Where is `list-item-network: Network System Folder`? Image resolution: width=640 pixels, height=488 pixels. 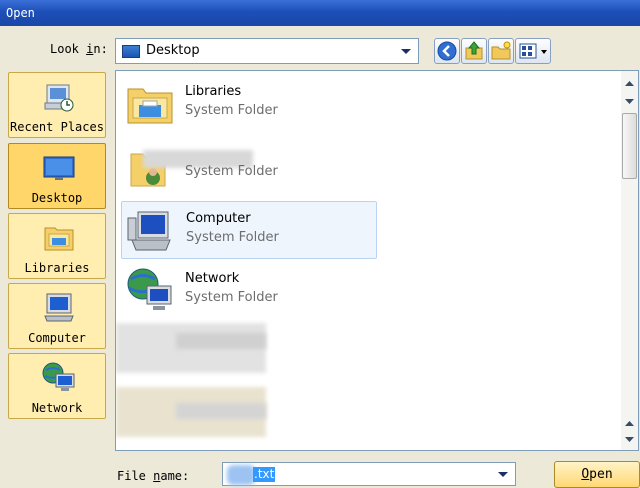
list-item-network: Network System Folder is located at coordinates (249, 291).